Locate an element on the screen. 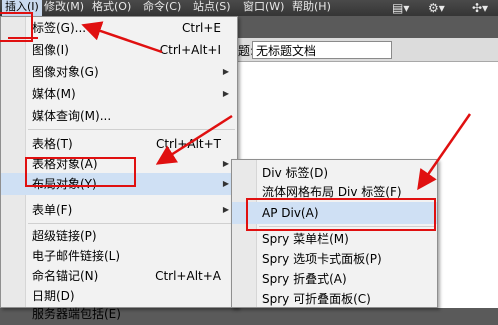 This screenshot has width=498, height=325. submenu-item-spry-accordion: Spry 折叠式(A) is located at coordinates (334, 279).